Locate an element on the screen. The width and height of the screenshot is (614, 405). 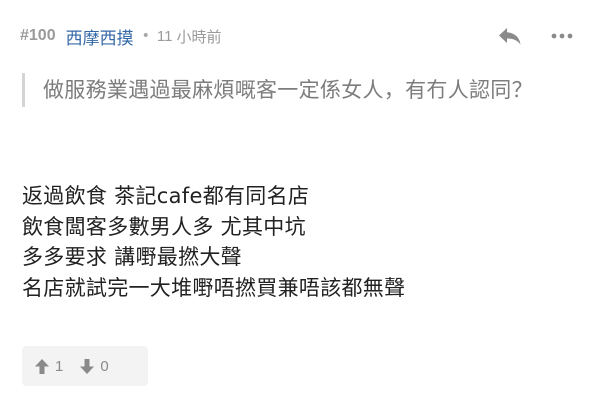
more-icon is located at coordinates (562, 36).